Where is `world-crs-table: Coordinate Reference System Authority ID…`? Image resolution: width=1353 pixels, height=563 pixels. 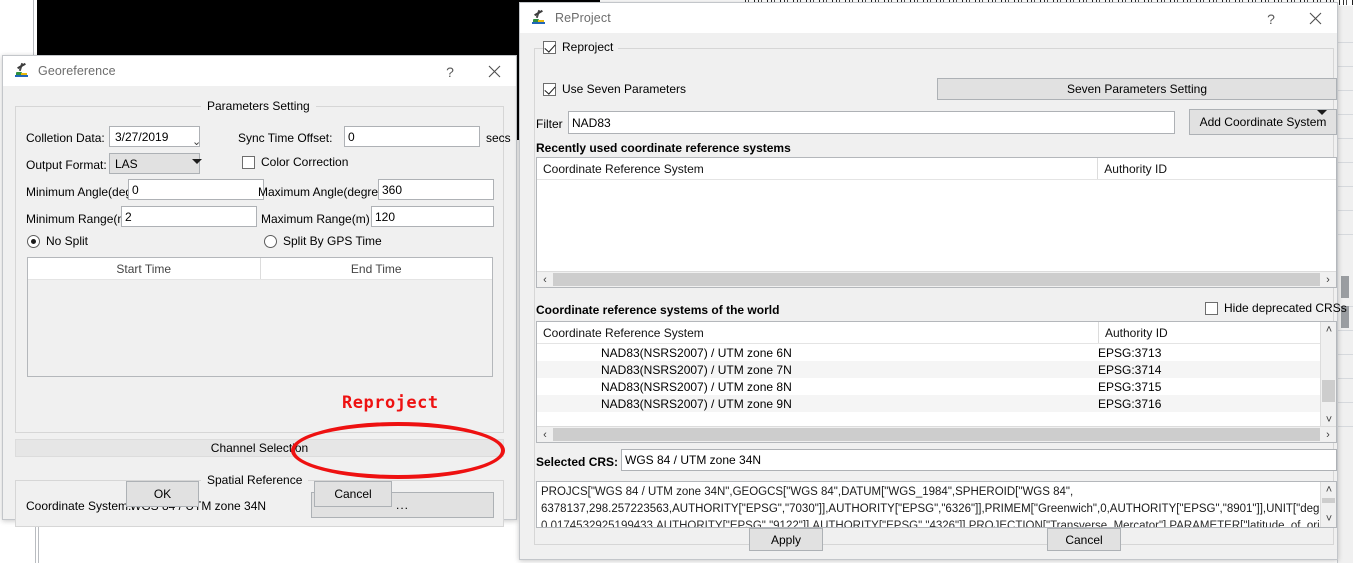 world-crs-table: Coordinate Reference System Authority ID… is located at coordinates (936, 382).